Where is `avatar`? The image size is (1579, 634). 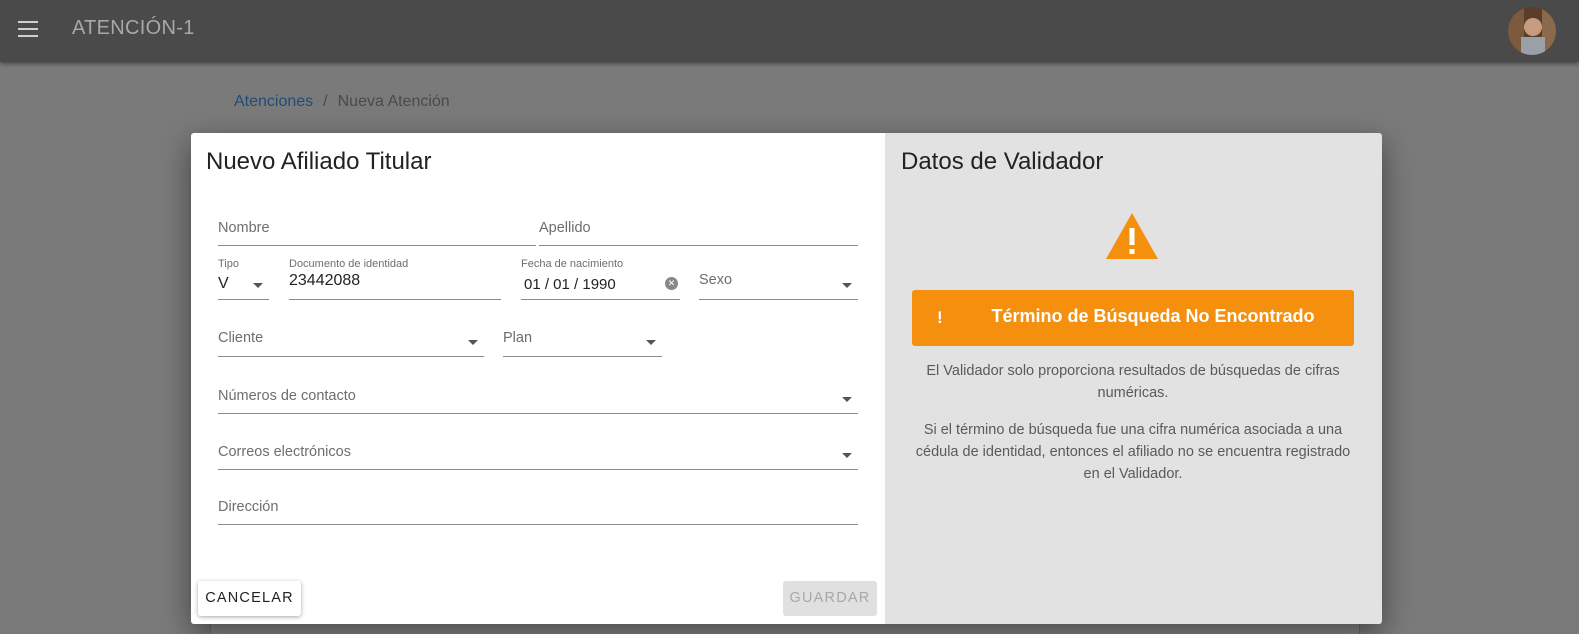
avatar is located at coordinates (1532, 31).